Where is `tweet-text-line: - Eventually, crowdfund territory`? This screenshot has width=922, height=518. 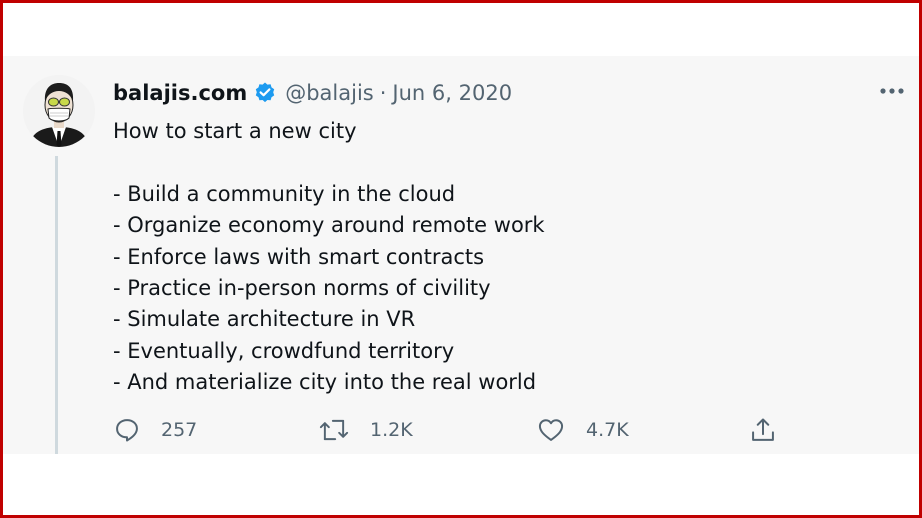 tweet-text-line: - Eventually, crowdfund territory is located at coordinates (284, 350).